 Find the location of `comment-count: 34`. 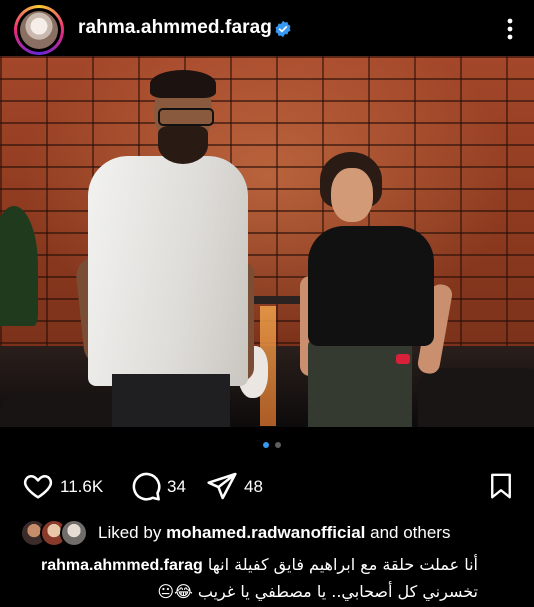

comment-count: 34 is located at coordinates (176, 487).